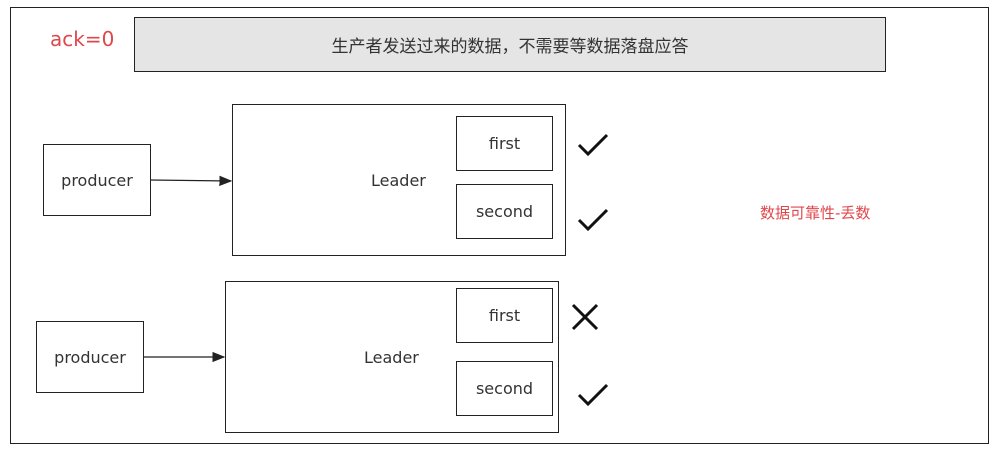 The image size is (1003, 453). I want to click on message-box-second-2: second, so click(504, 388).